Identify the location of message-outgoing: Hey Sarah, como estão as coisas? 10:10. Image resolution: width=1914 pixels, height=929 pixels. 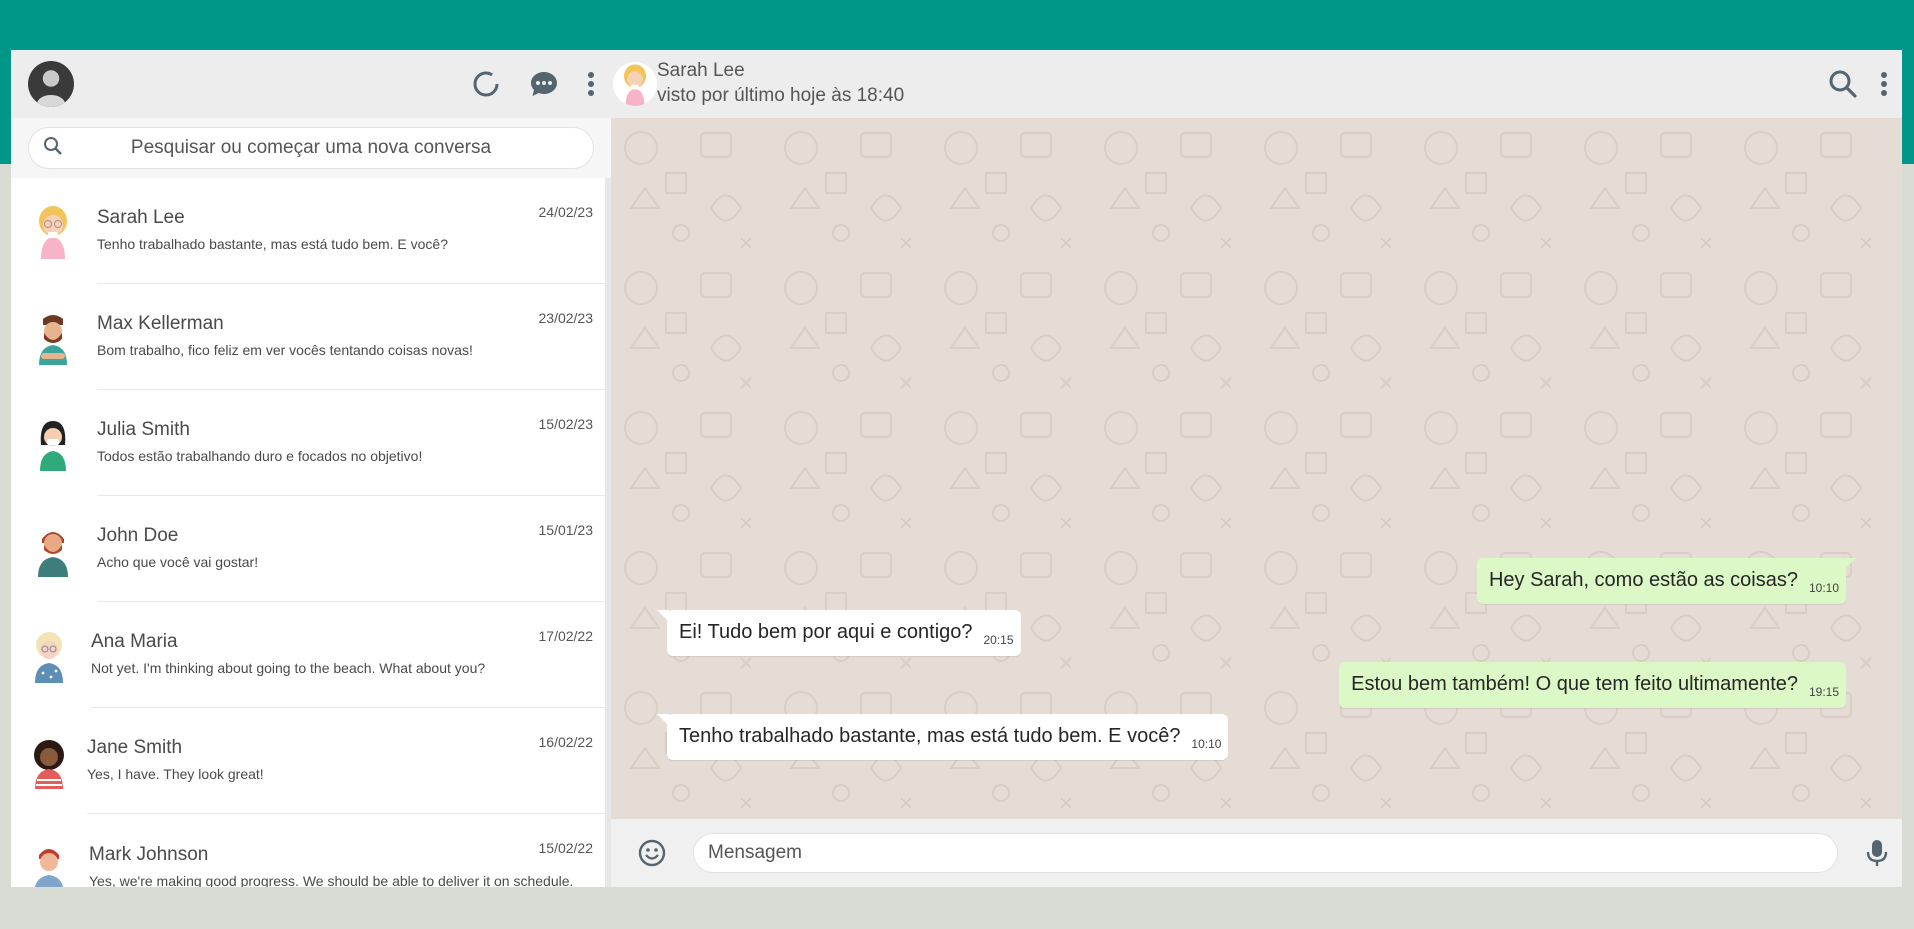
(1666, 581).